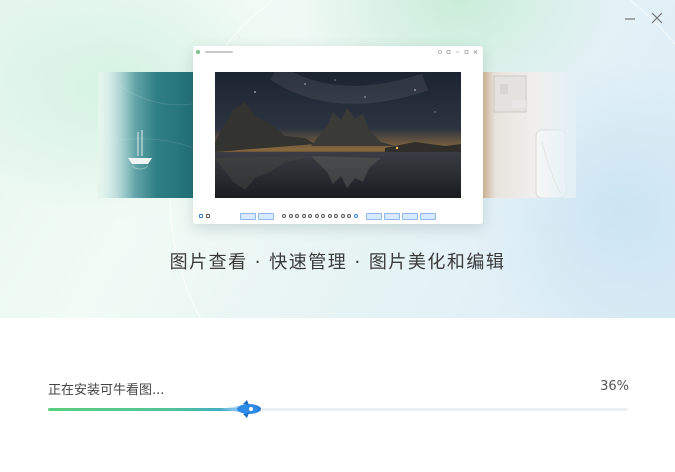 Image resolution: width=675 pixels, height=472 pixels. I want to click on interior-image, so click(530, 136).